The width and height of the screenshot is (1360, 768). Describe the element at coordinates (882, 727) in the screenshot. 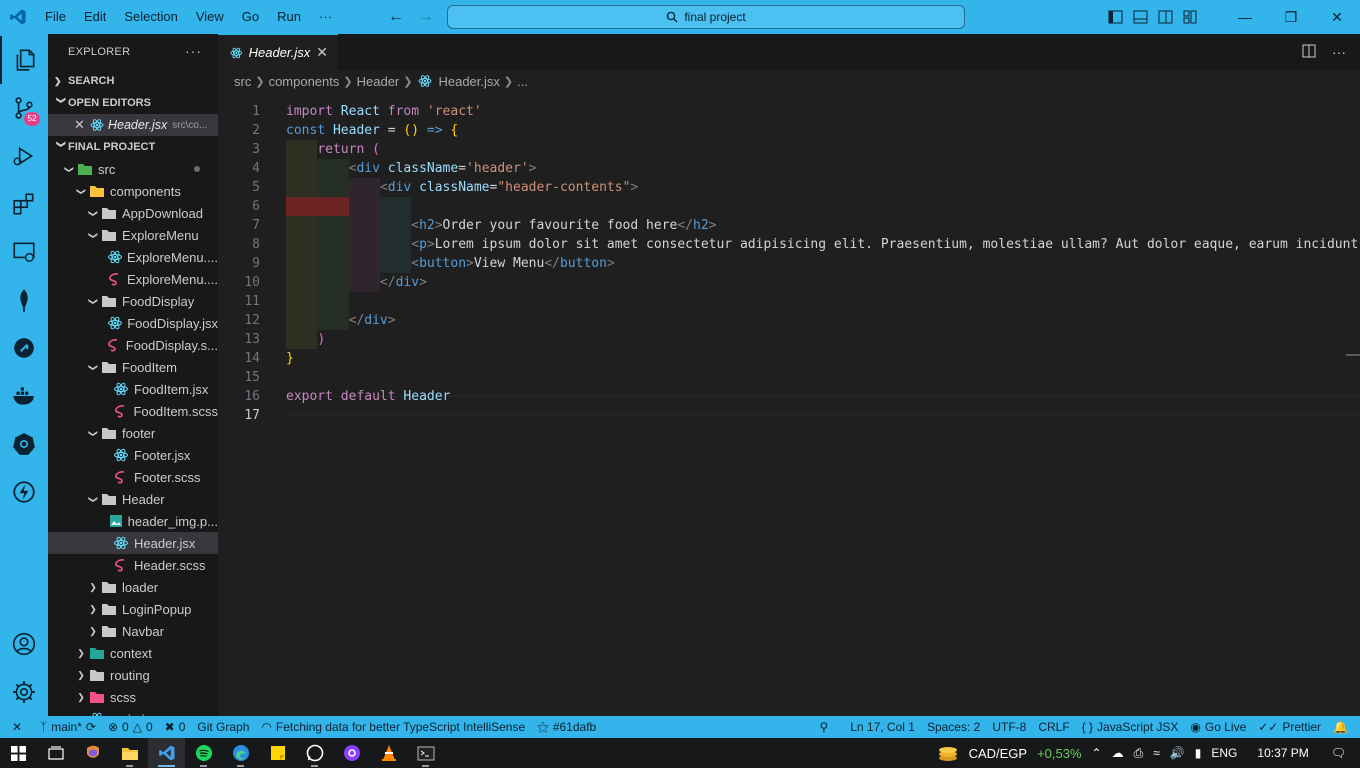

I see `cursor-position: Ln 17, Col 1` at that location.